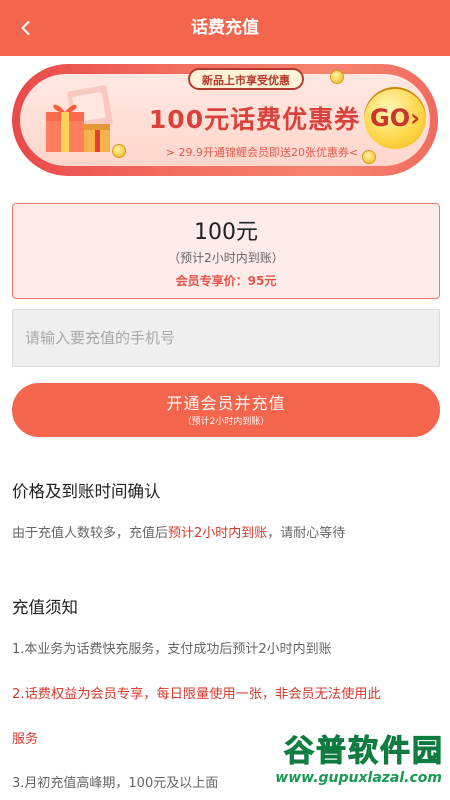 The height and width of the screenshot is (800, 450). I want to click on price-confirm-text-before: 由于充值人数较多，充值后, so click(90, 533).